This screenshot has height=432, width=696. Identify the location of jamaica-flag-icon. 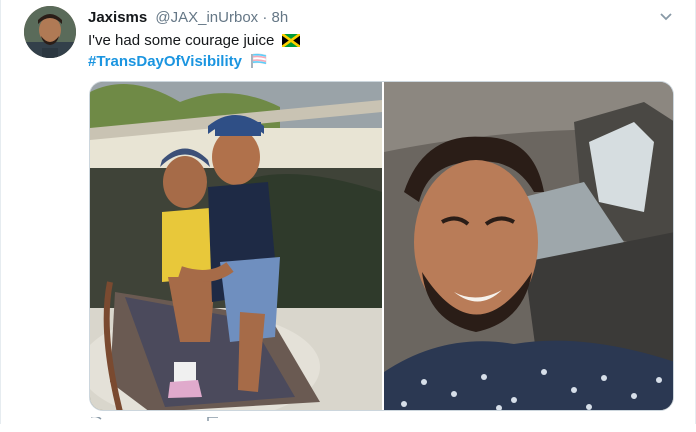
(291, 40).